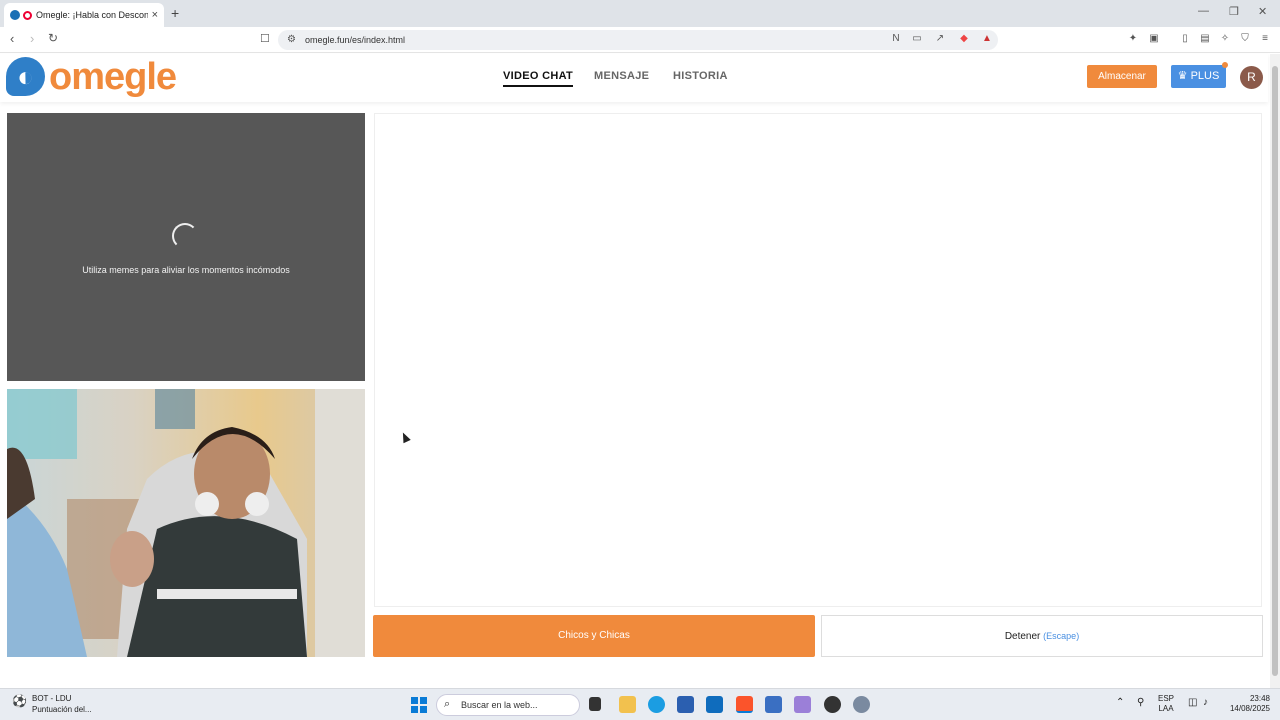 Image resolution: width=1280 pixels, height=720 pixels. What do you see at coordinates (32, 38) in the screenshot?
I see `forward-arrow-icon: ›` at bounding box center [32, 38].